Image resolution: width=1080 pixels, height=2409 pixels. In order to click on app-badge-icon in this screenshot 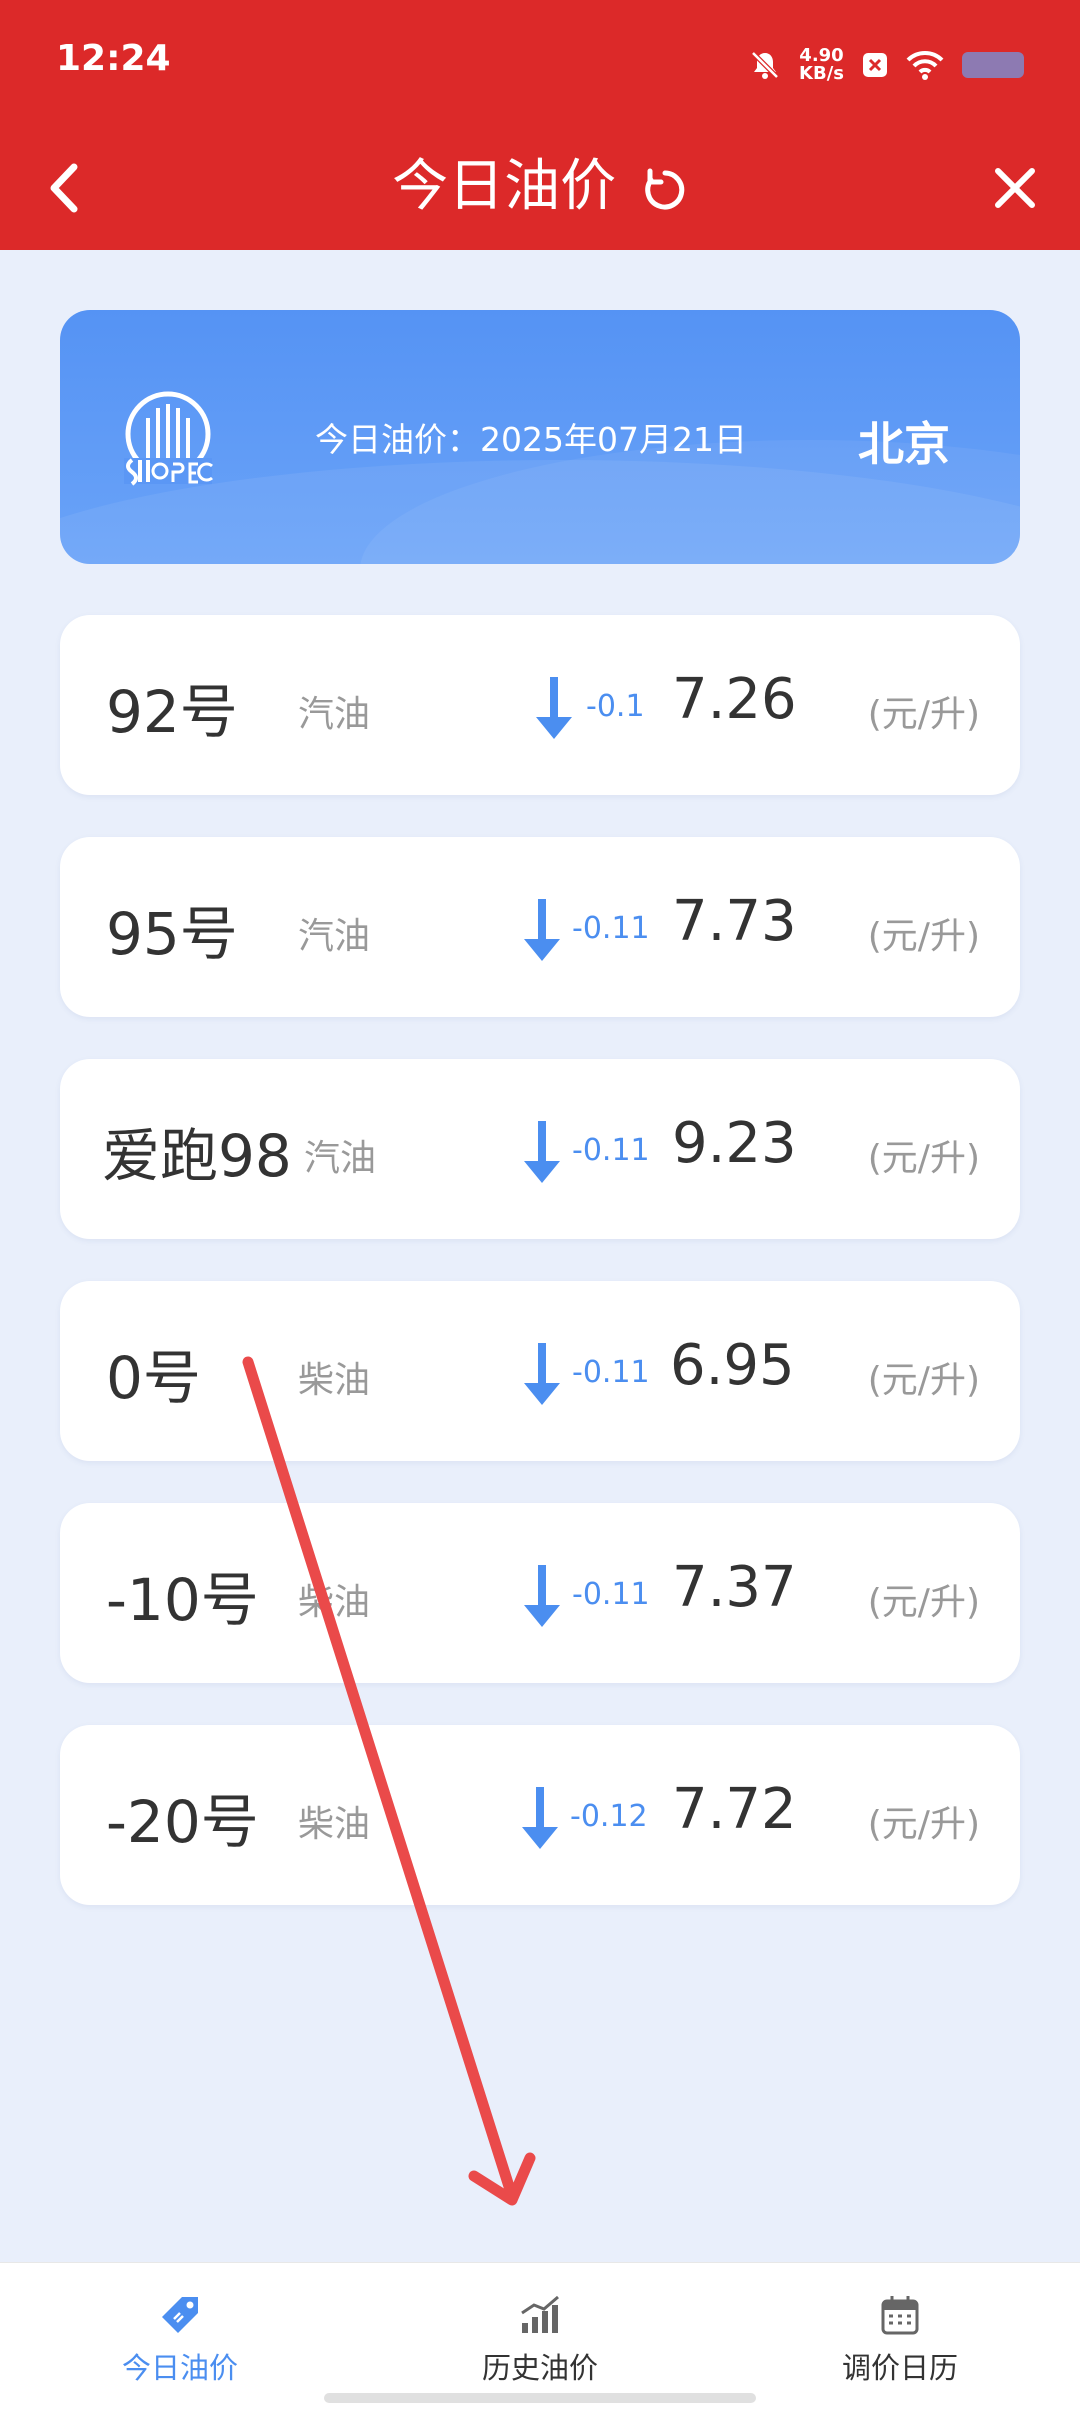, I will do `click(875, 65)`.